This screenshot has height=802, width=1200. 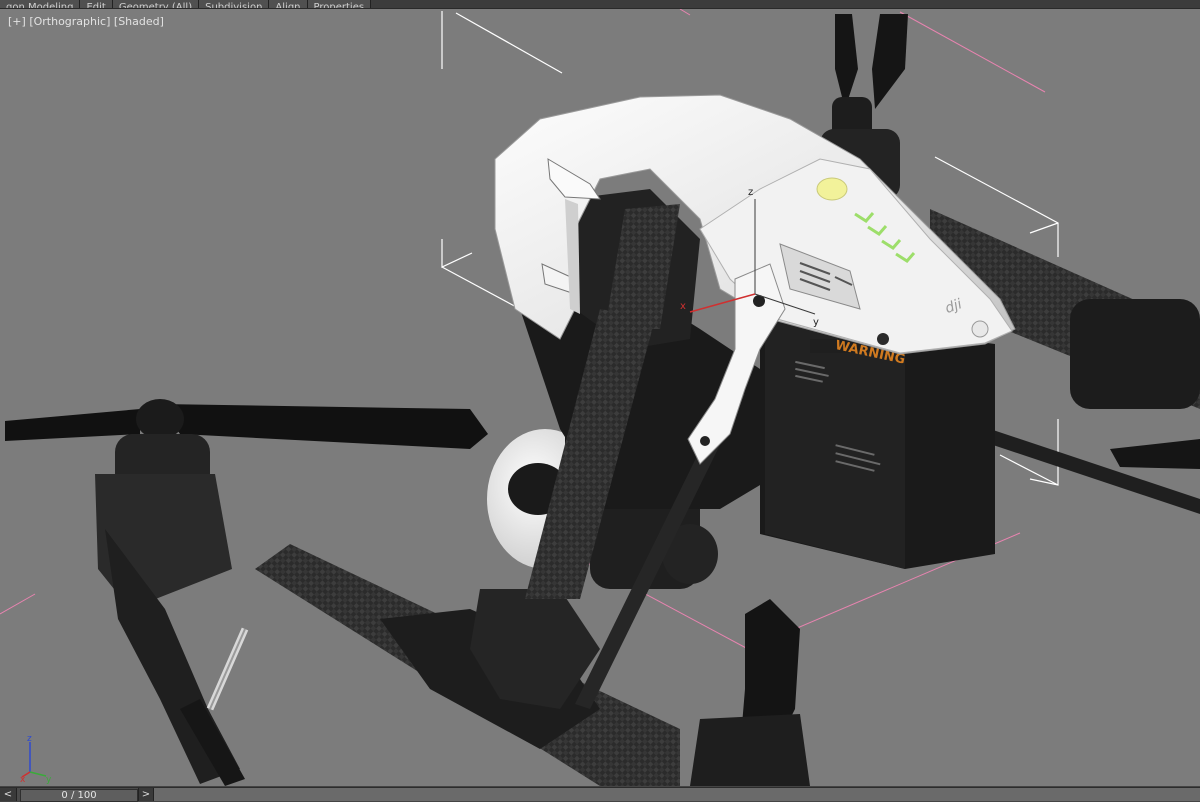 I want to click on timeline-track, so click(x=677, y=794).